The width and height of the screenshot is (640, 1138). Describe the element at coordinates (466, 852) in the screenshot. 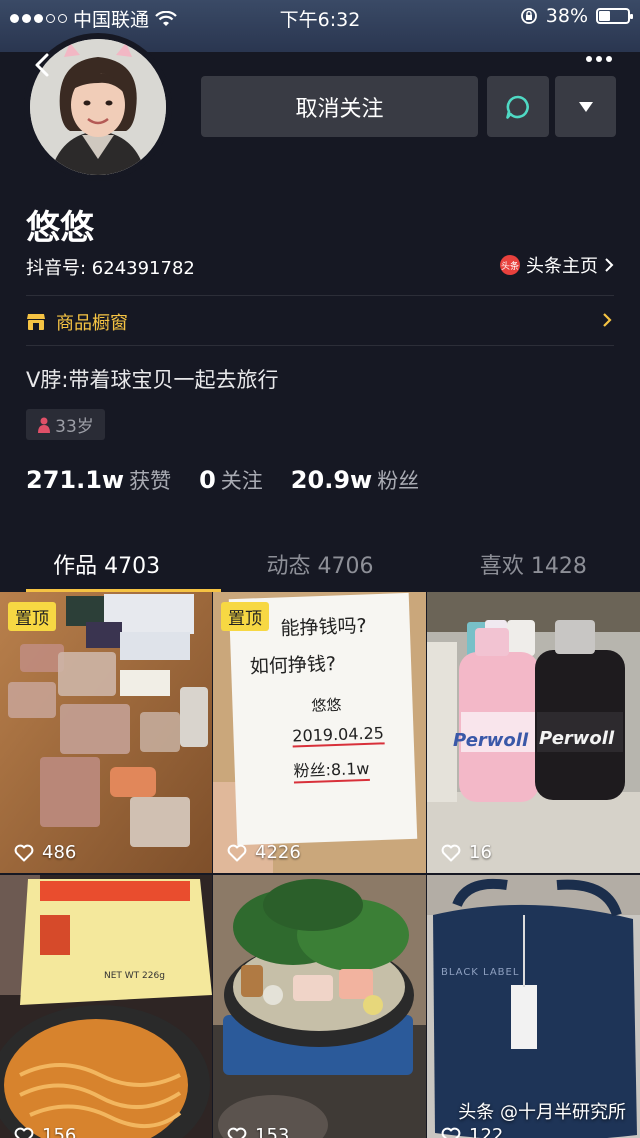

I see `video-likes: 16` at that location.